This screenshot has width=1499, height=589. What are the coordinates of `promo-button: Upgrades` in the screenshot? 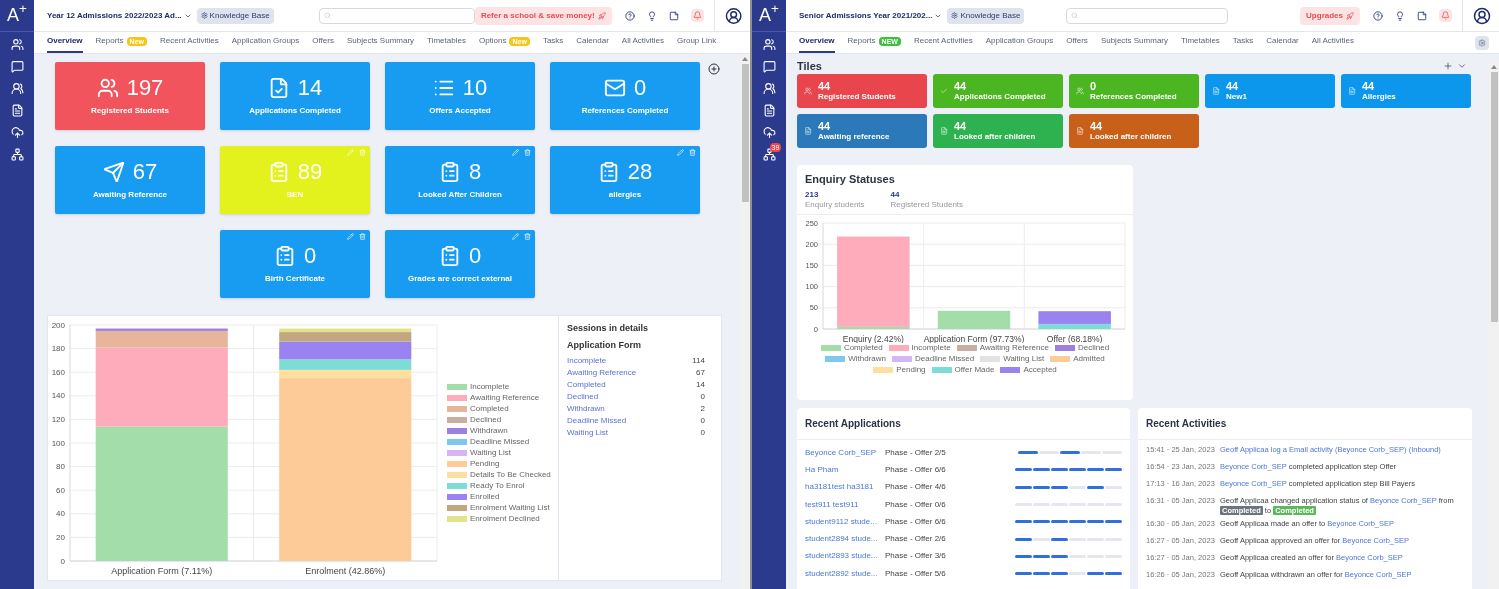 It's located at (1330, 15).